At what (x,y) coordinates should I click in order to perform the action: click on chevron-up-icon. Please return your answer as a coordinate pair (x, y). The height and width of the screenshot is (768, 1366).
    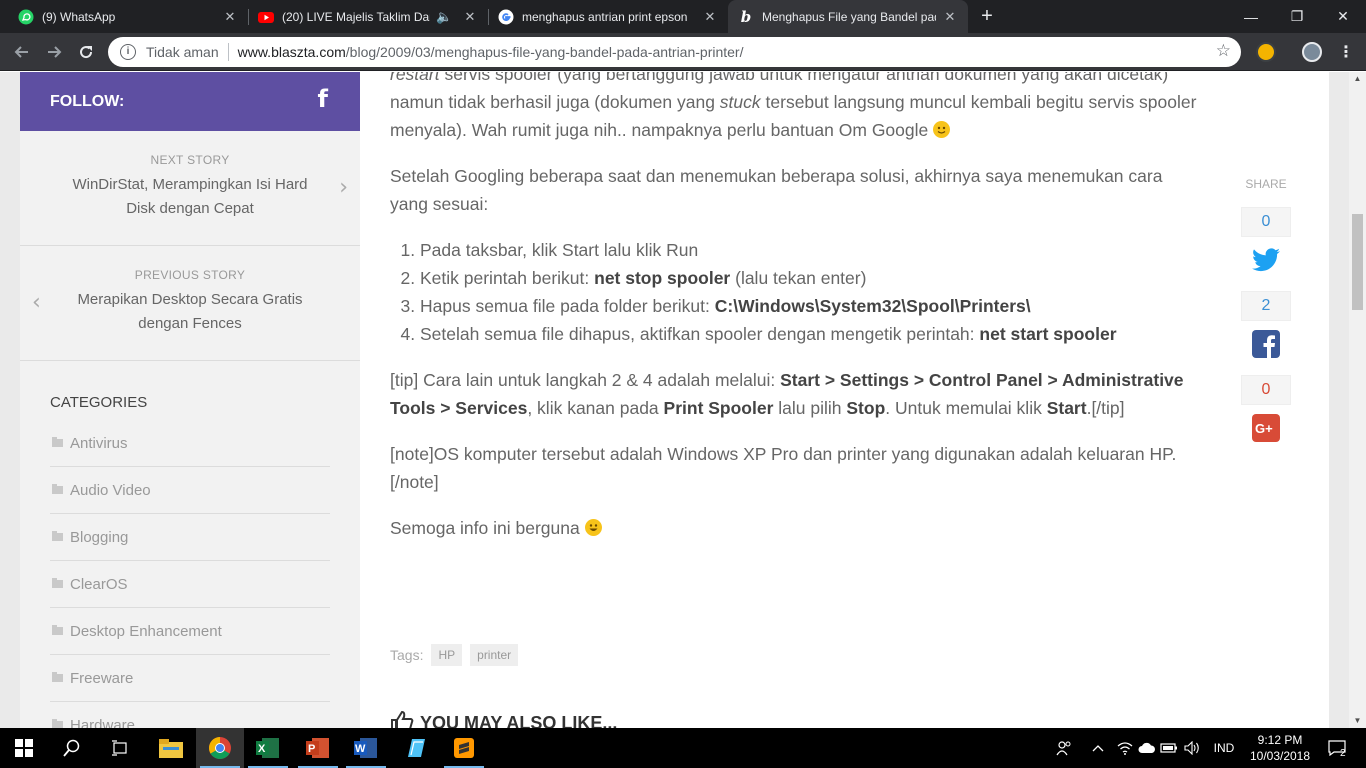
    Looking at the image, I should click on (1098, 748).